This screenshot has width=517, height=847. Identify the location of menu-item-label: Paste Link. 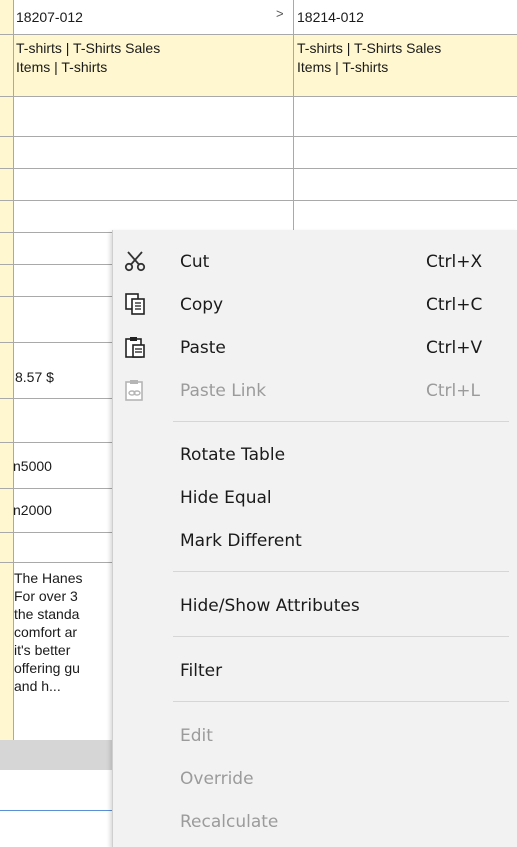
(223, 391).